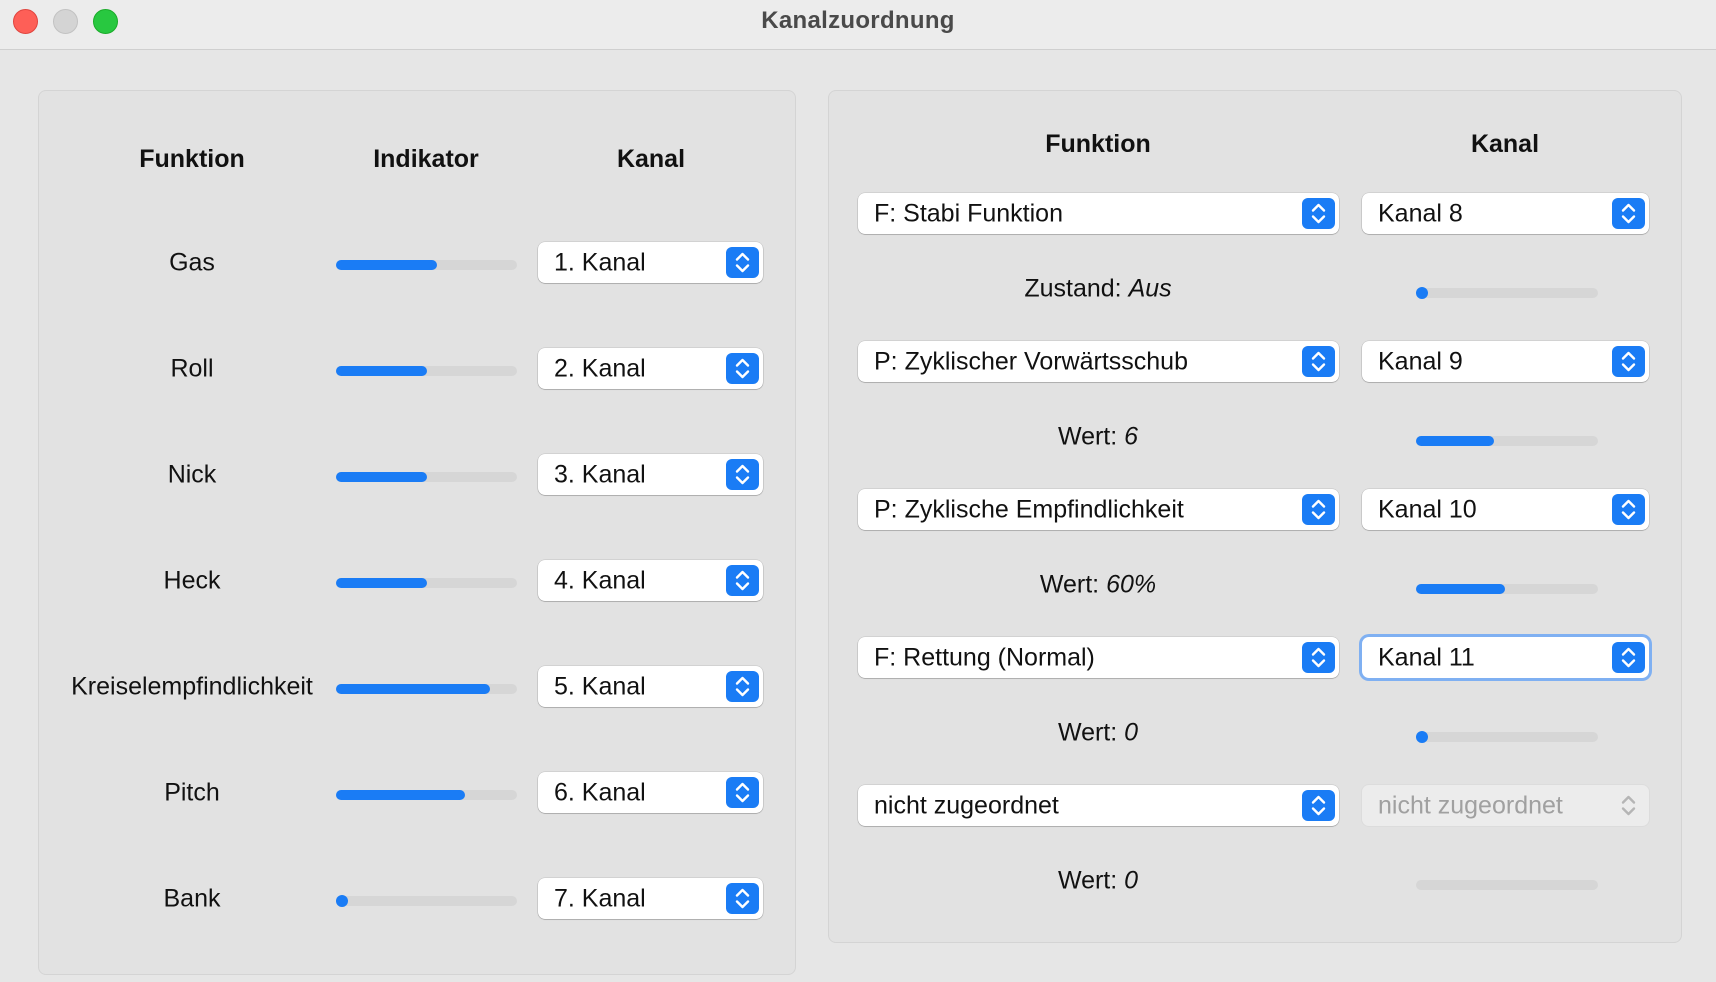  Describe the element at coordinates (966, 805) in the screenshot. I see `function-select-label: nicht zugeordnet` at that location.